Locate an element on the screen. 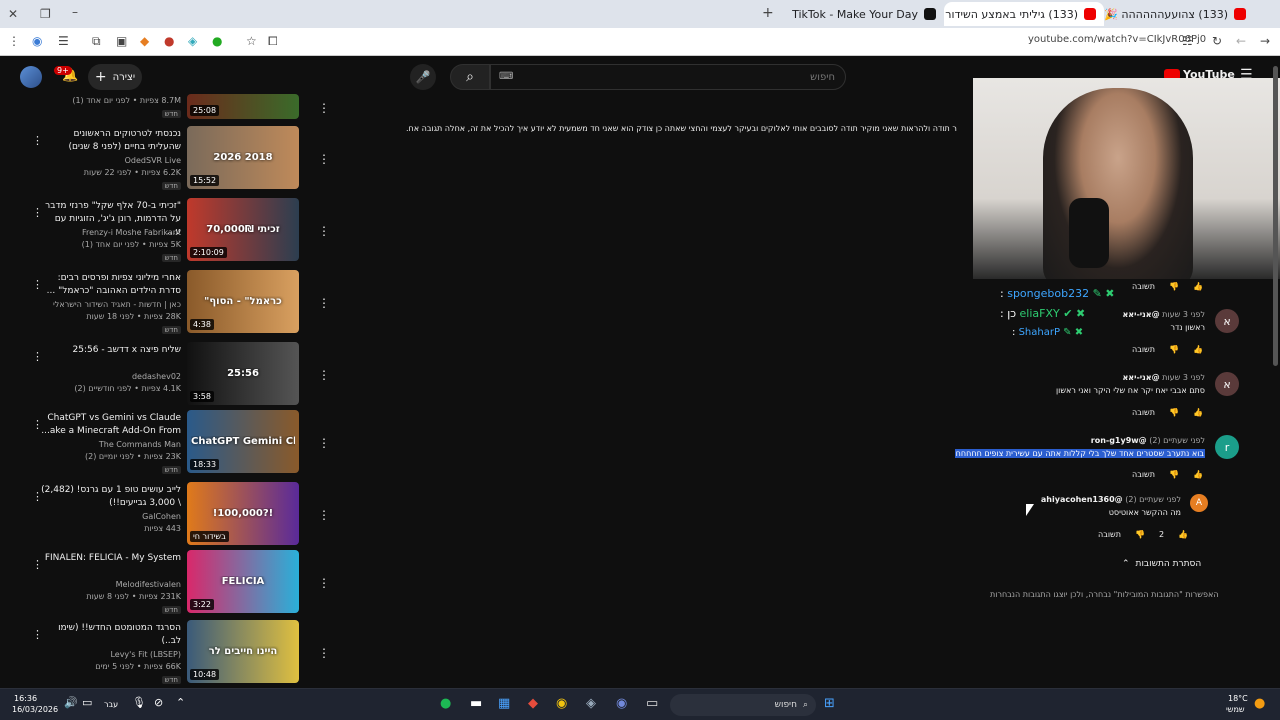 This screenshot has height=720, width=1280. comment-author: @ahiyacohen1360 is located at coordinates (1082, 499).